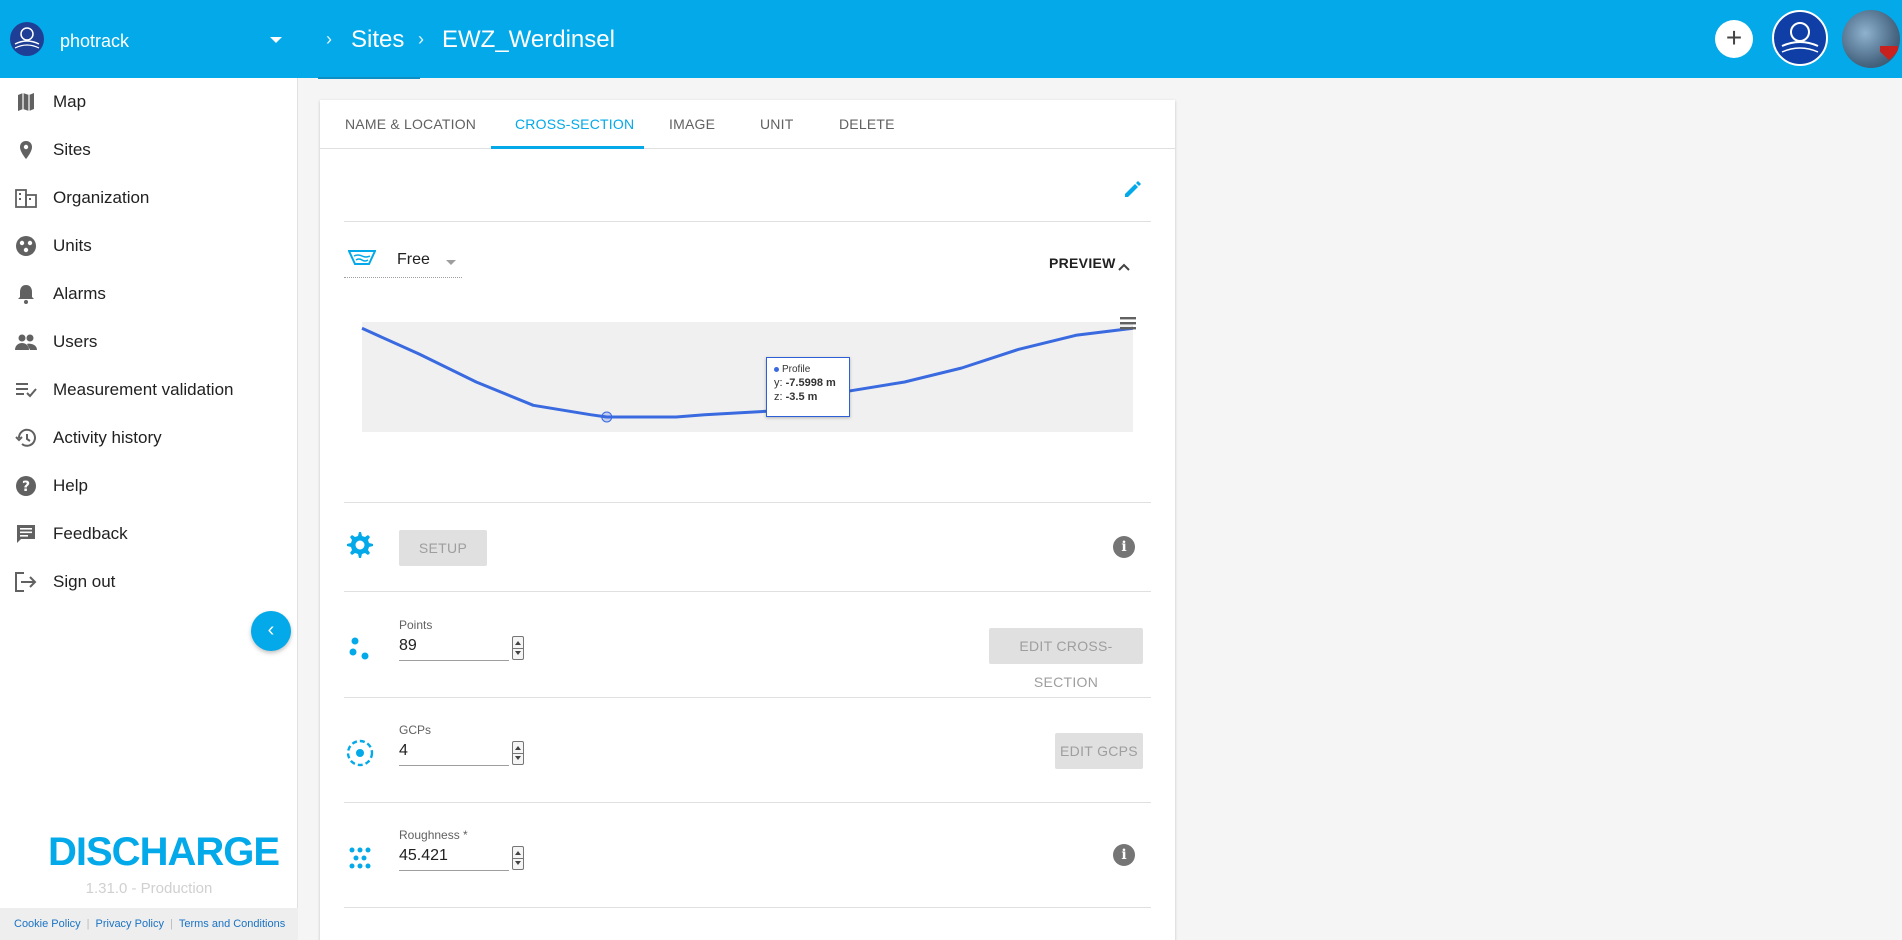  Describe the element at coordinates (360, 858) in the screenshot. I see `roughness-icon` at that location.